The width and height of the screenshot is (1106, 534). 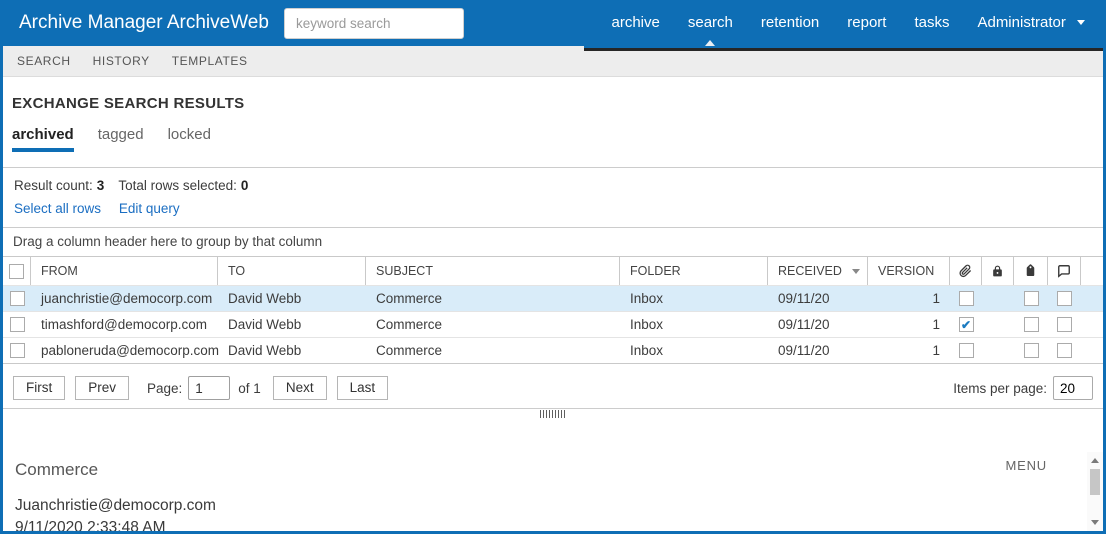 What do you see at coordinates (553, 210) in the screenshot?
I see `action-links: Select all rows Edit query` at bounding box center [553, 210].